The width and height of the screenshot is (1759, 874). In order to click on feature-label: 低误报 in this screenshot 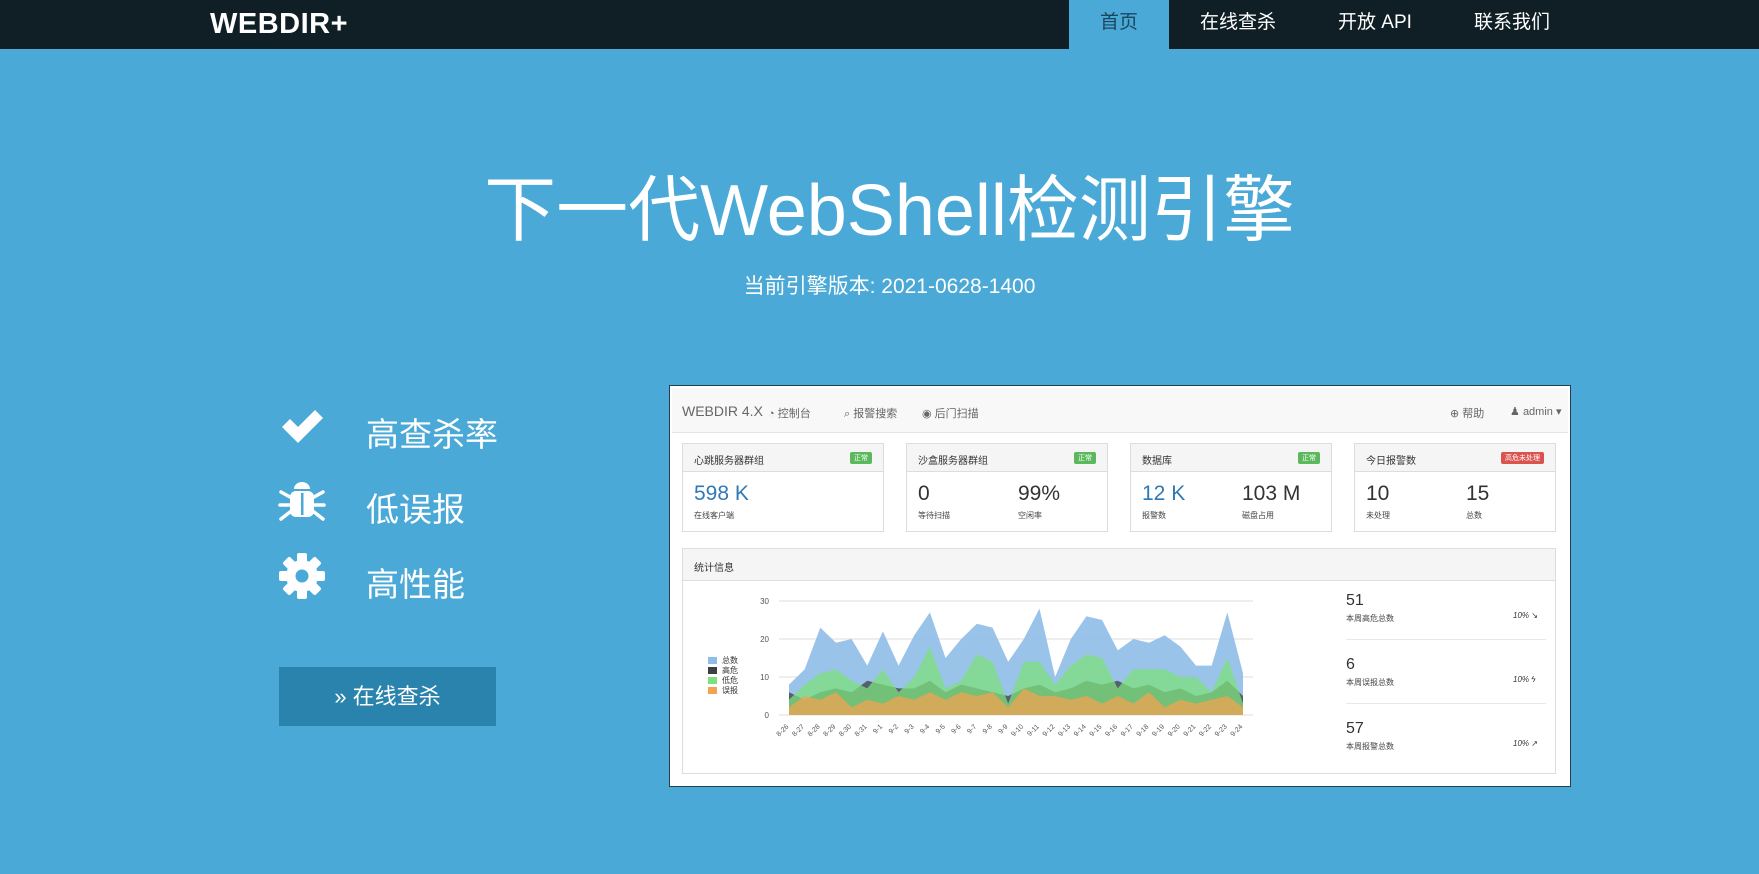, I will do `click(415, 509)`.